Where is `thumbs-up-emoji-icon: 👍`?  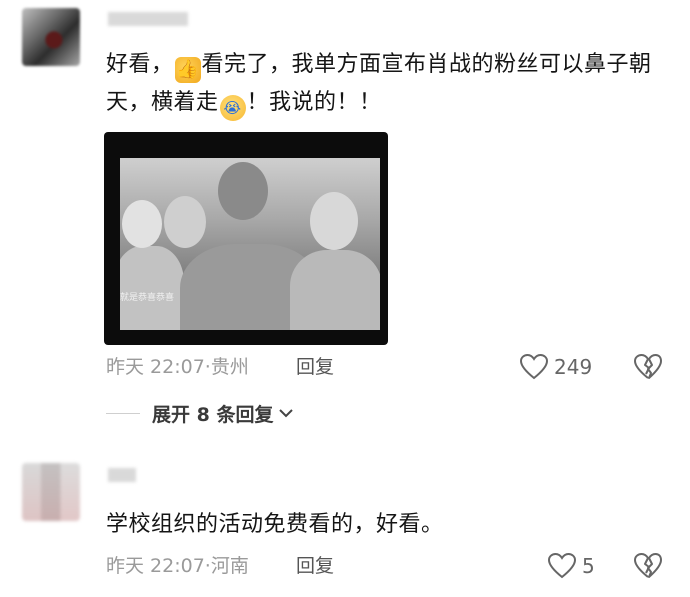
thumbs-up-emoji-icon: 👍 is located at coordinates (187, 70).